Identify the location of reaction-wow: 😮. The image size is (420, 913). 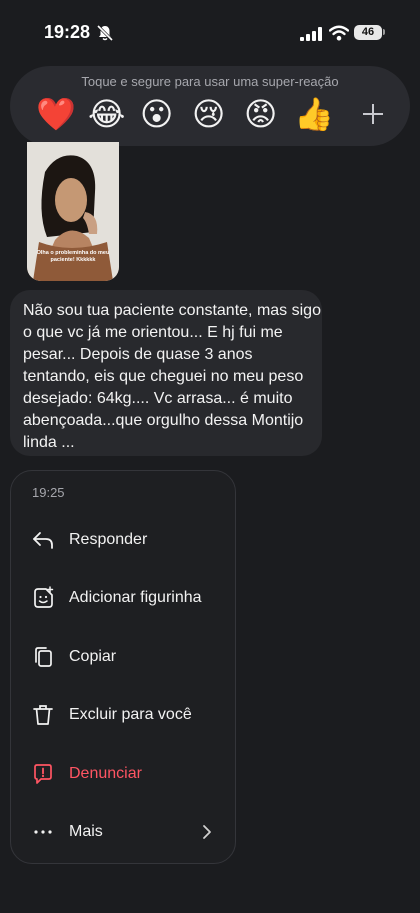
(156, 114).